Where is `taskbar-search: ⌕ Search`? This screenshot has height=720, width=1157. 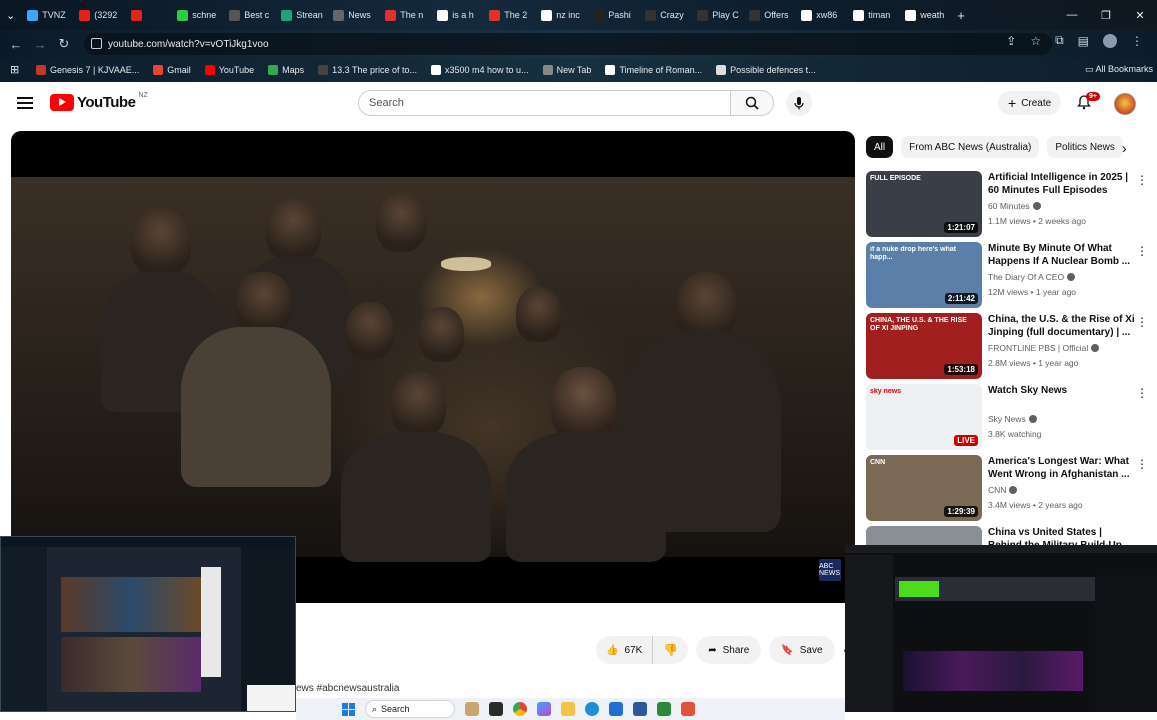
taskbar-search: ⌕ Search is located at coordinates (410, 709).